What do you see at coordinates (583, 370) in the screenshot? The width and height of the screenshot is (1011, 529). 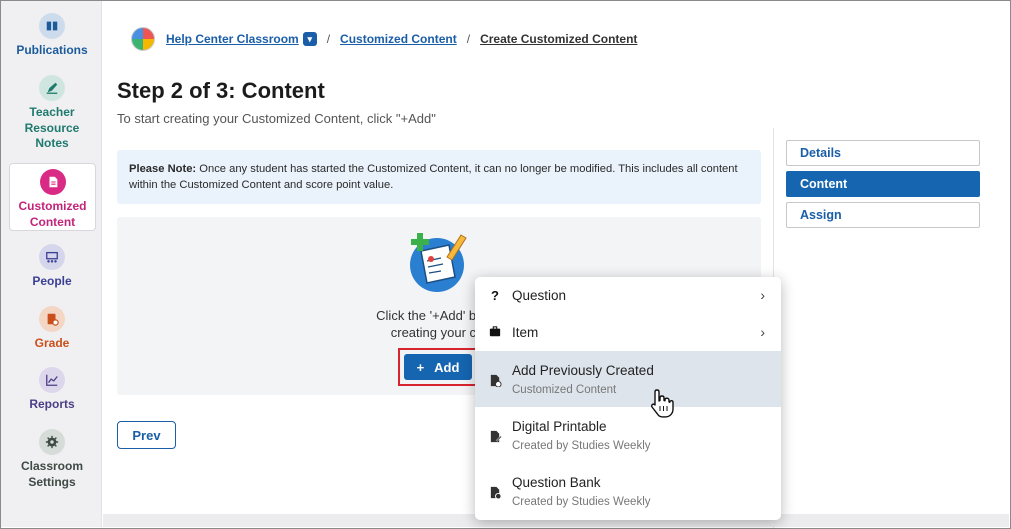 I see `menu-item-label: Add Previously Created` at bounding box center [583, 370].